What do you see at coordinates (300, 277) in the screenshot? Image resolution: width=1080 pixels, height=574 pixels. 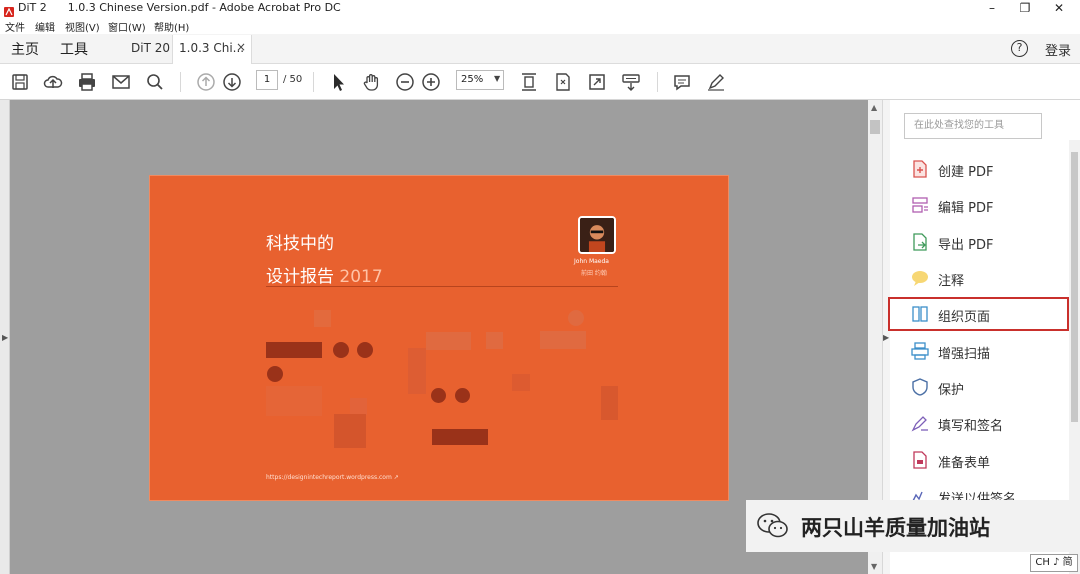 I see `cover-title-text: 设计报告` at bounding box center [300, 277].